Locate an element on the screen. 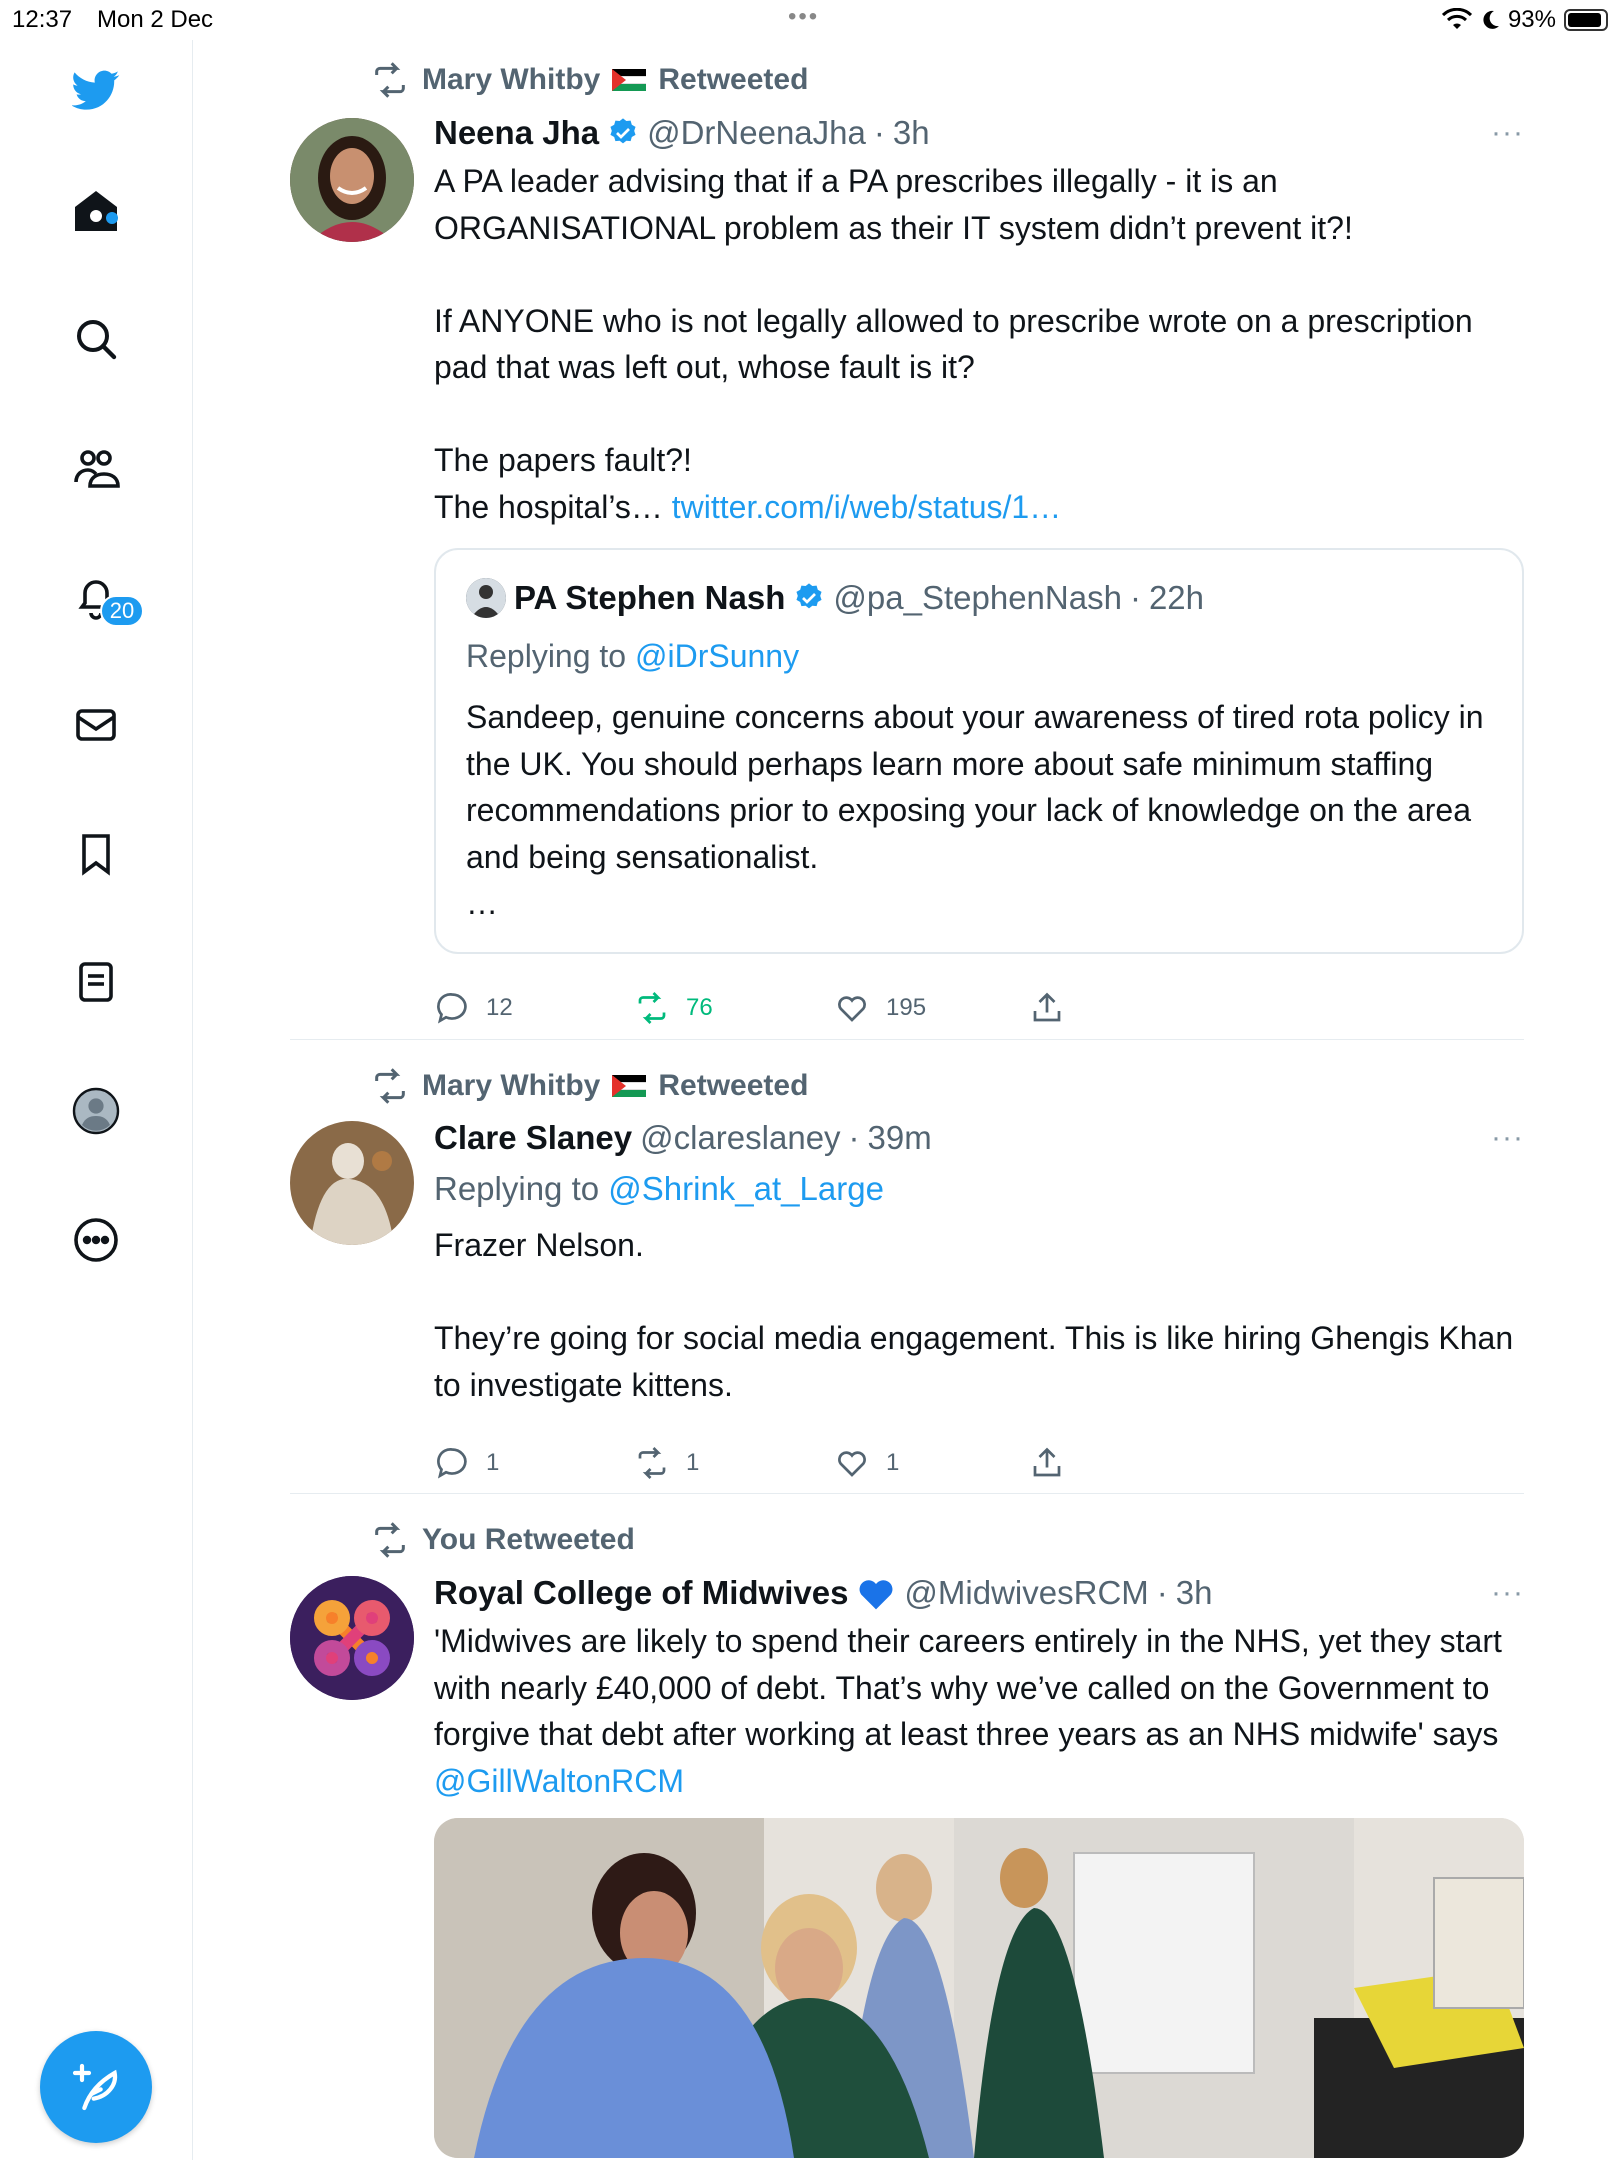 This screenshot has height=2164, width=1620. mention-link: @GillWaltonRCM is located at coordinates (559, 1781).